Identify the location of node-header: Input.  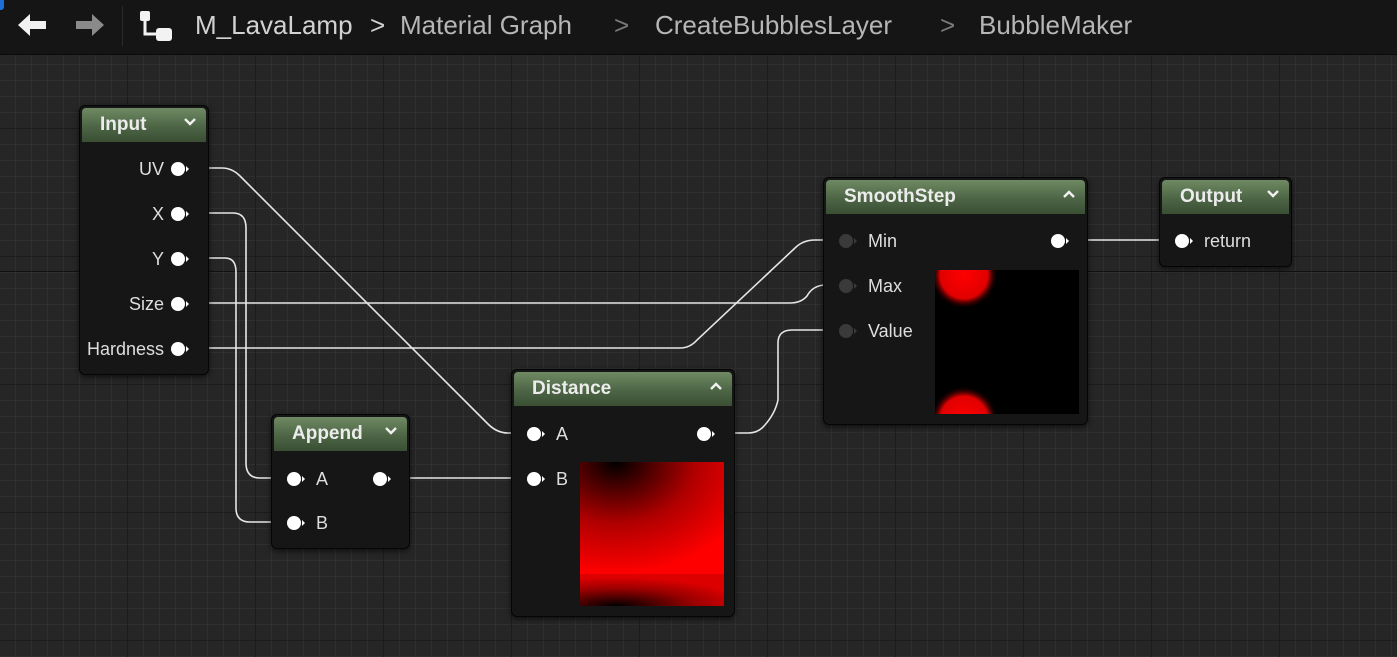
(144, 125).